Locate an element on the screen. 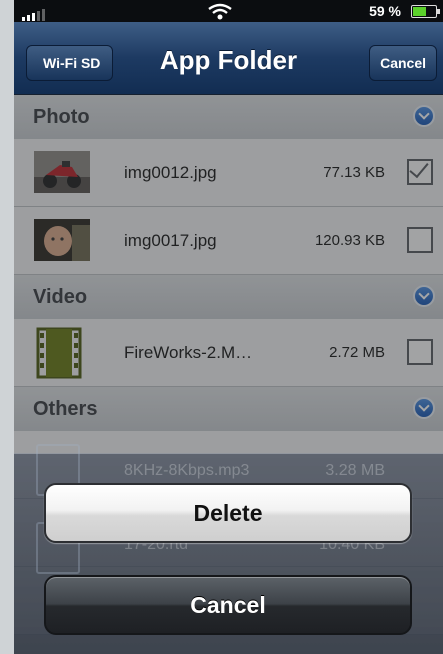 The width and height of the screenshot is (443, 654). file-size-ghost: 3.28 MB is located at coordinates (355, 470).